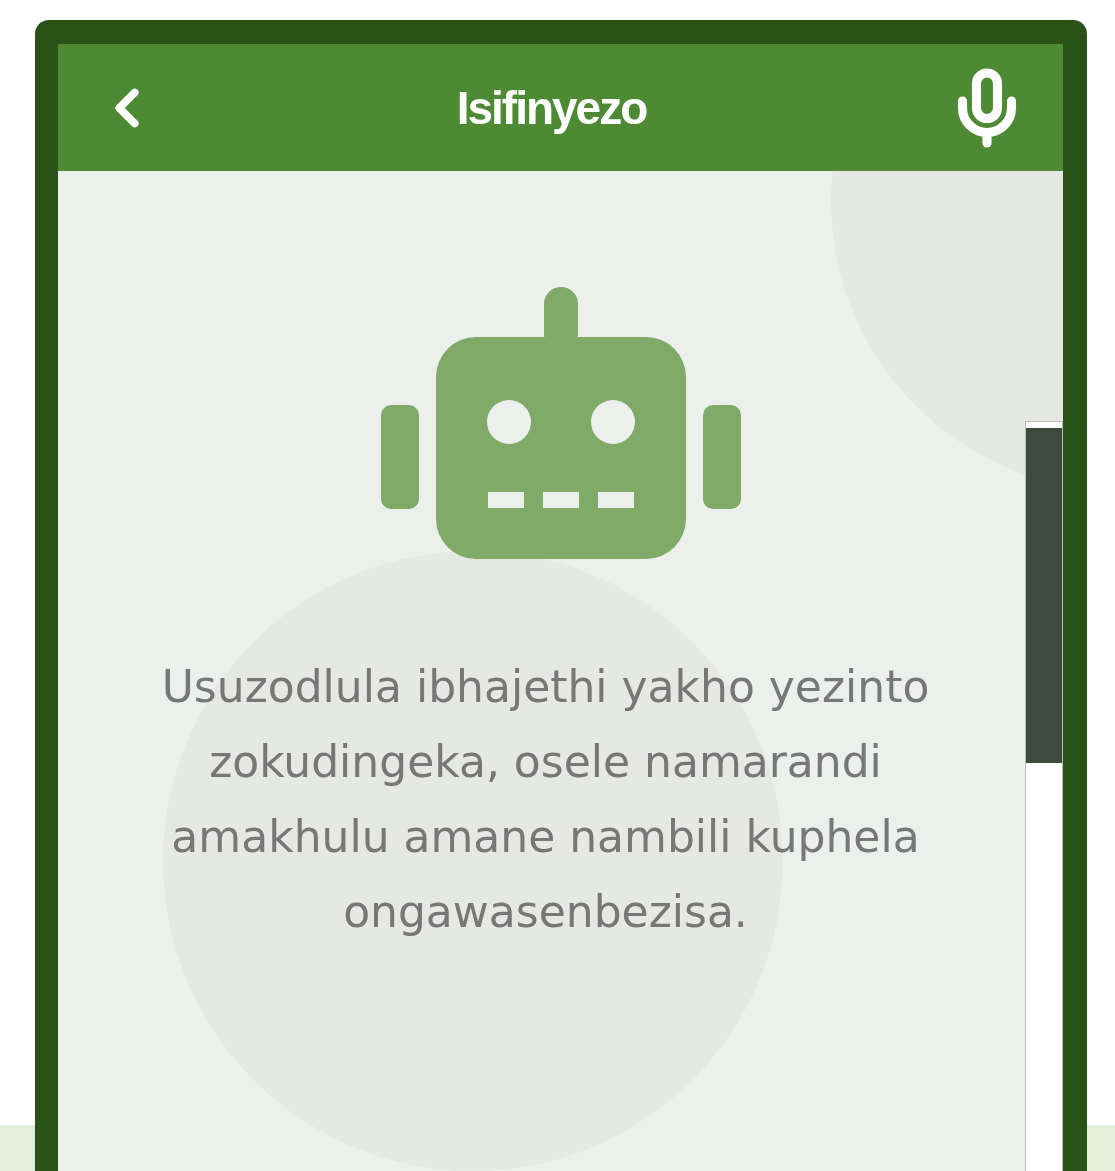 The image size is (1115, 1171). What do you see at coordinates (1044, 796) in the screenshot?
I see `scrollbar` at bounding box center [1044, 796].